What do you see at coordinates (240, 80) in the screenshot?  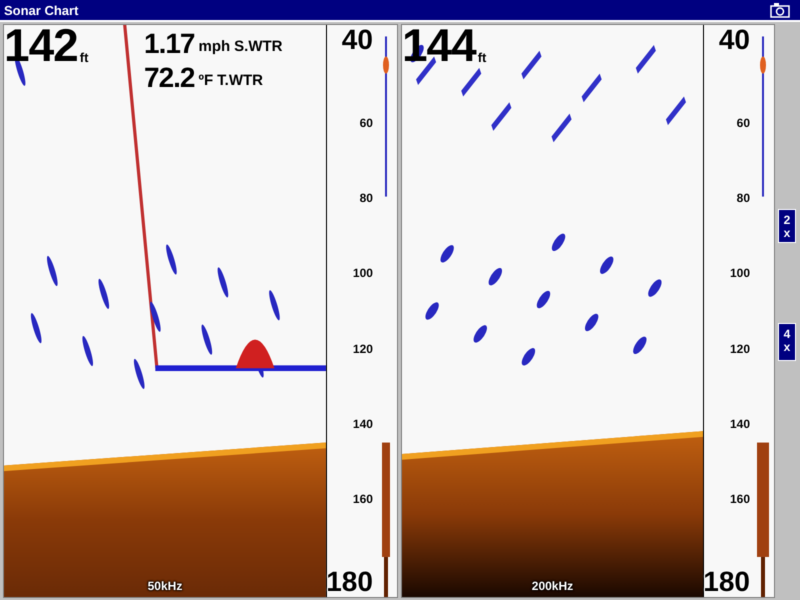 I see `reading-label: T.WTR` at bounding box center [240, 80].